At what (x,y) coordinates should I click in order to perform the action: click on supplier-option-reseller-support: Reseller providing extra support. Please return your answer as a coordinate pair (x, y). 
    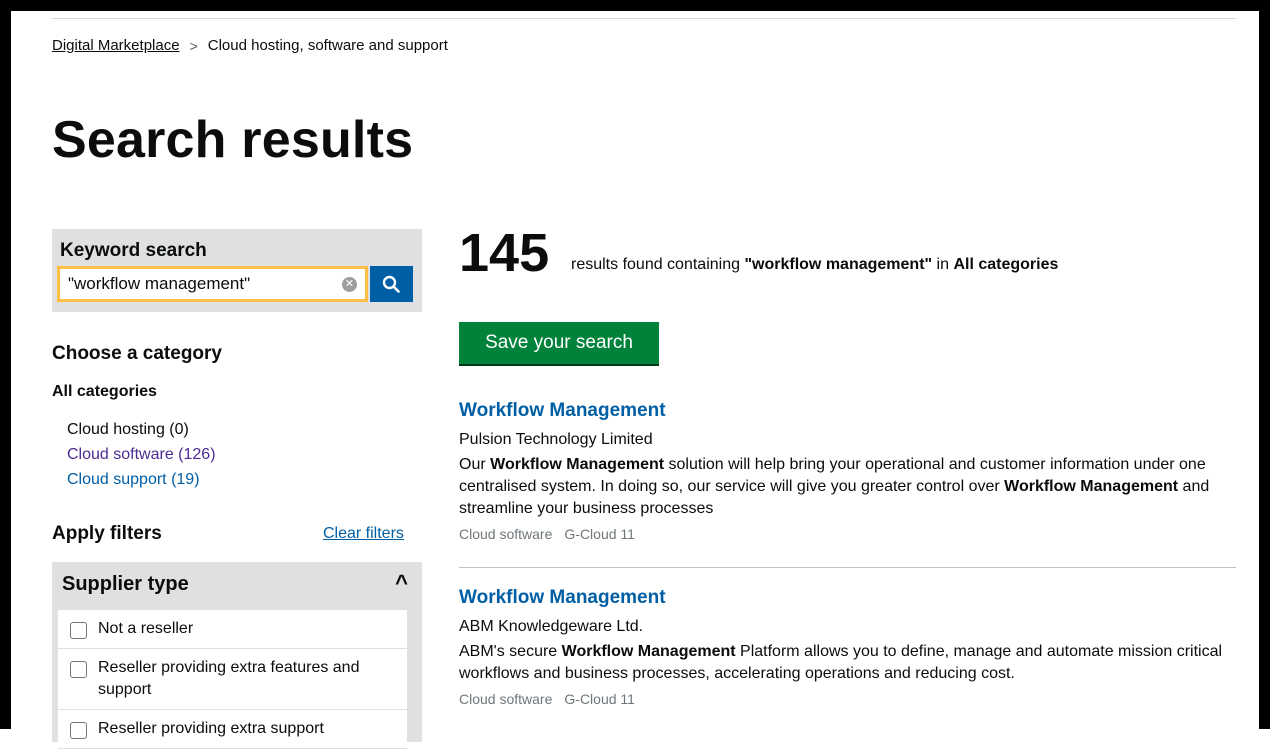
    Looking at the image, I should click on (232, 729).